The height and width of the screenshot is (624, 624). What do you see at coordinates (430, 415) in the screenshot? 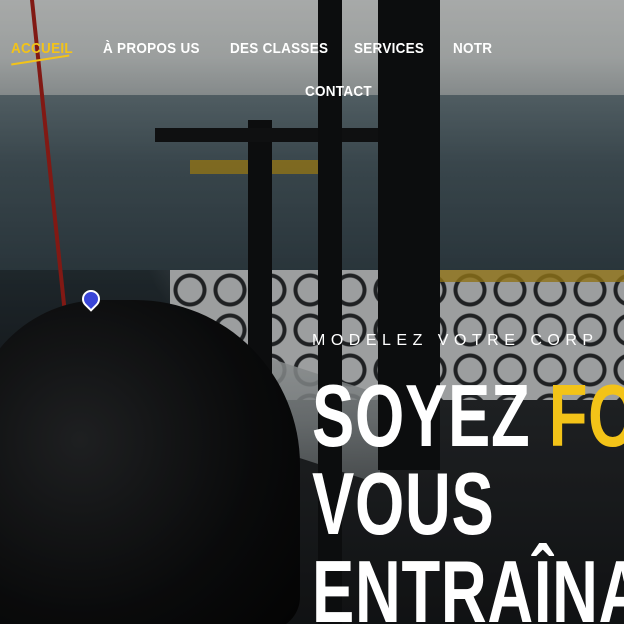
I see `headline-word-white: SOYEZ` at bounding box center [430, 415].